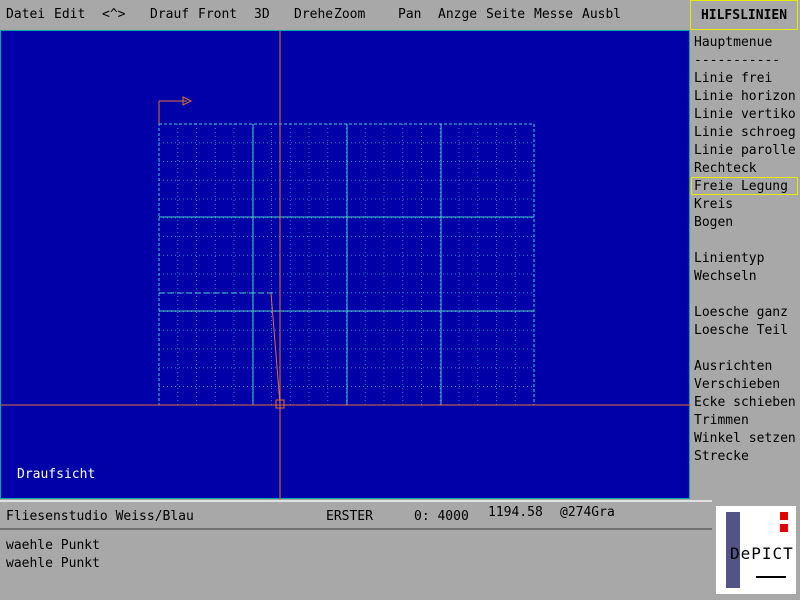 The width and height of the screenshot is (800, 600). I want to click on side-item-rechteck: Rechteck, so click(725, 169).